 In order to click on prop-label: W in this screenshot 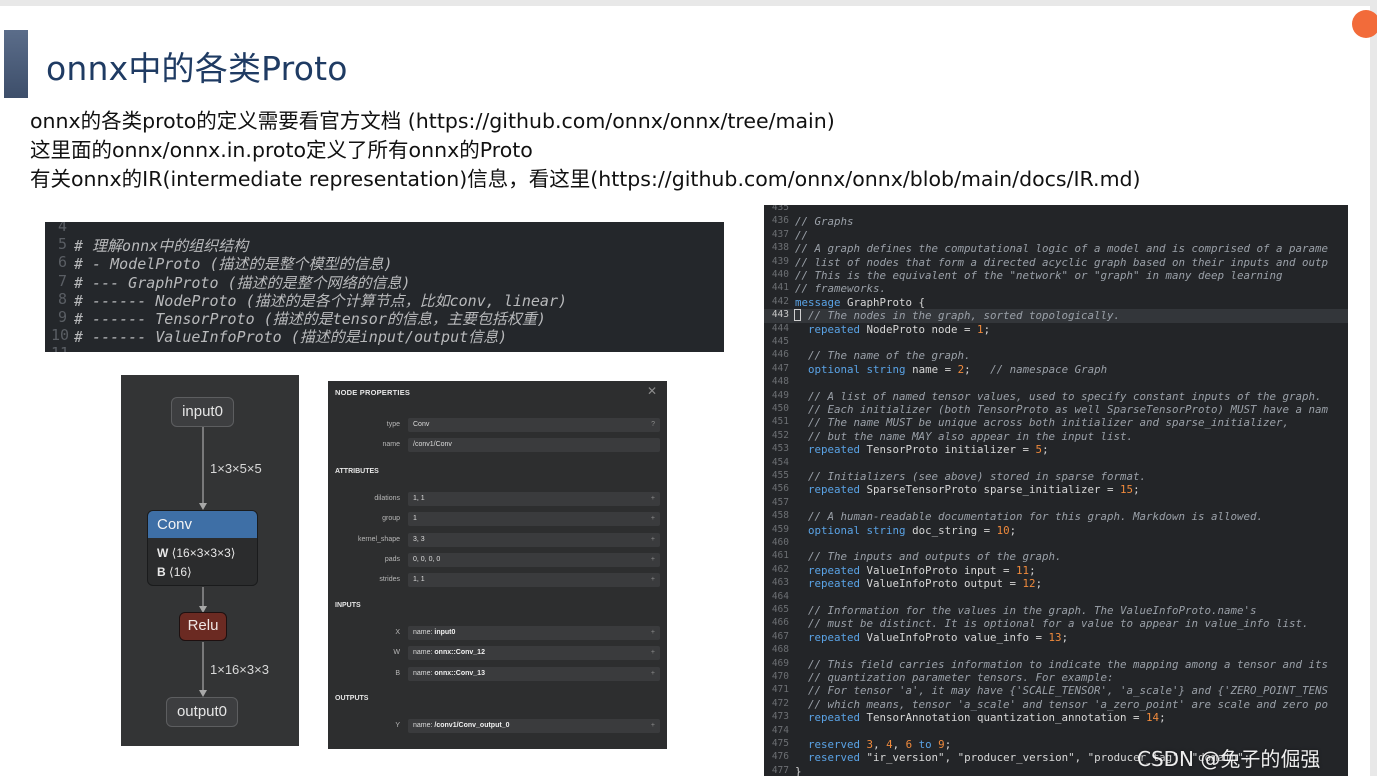, I will do `click(396, 653)`.